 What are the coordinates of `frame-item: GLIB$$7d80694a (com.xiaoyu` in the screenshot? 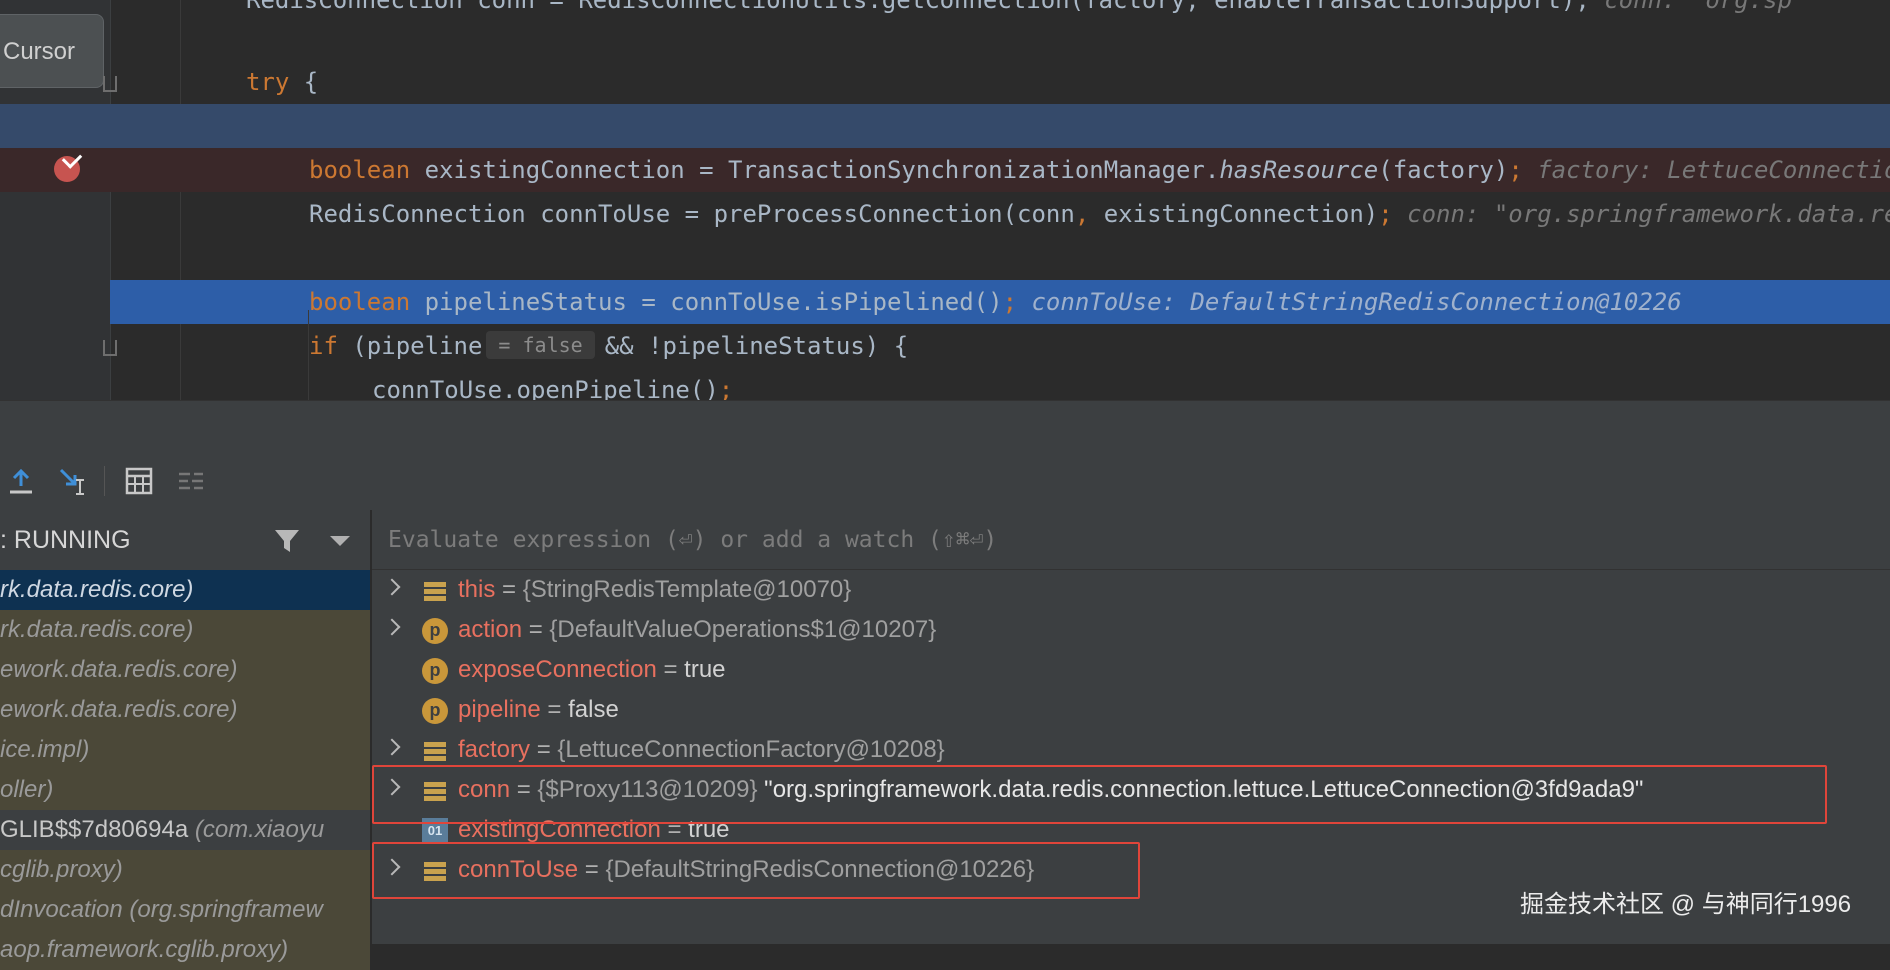 It's located at (185, 830).